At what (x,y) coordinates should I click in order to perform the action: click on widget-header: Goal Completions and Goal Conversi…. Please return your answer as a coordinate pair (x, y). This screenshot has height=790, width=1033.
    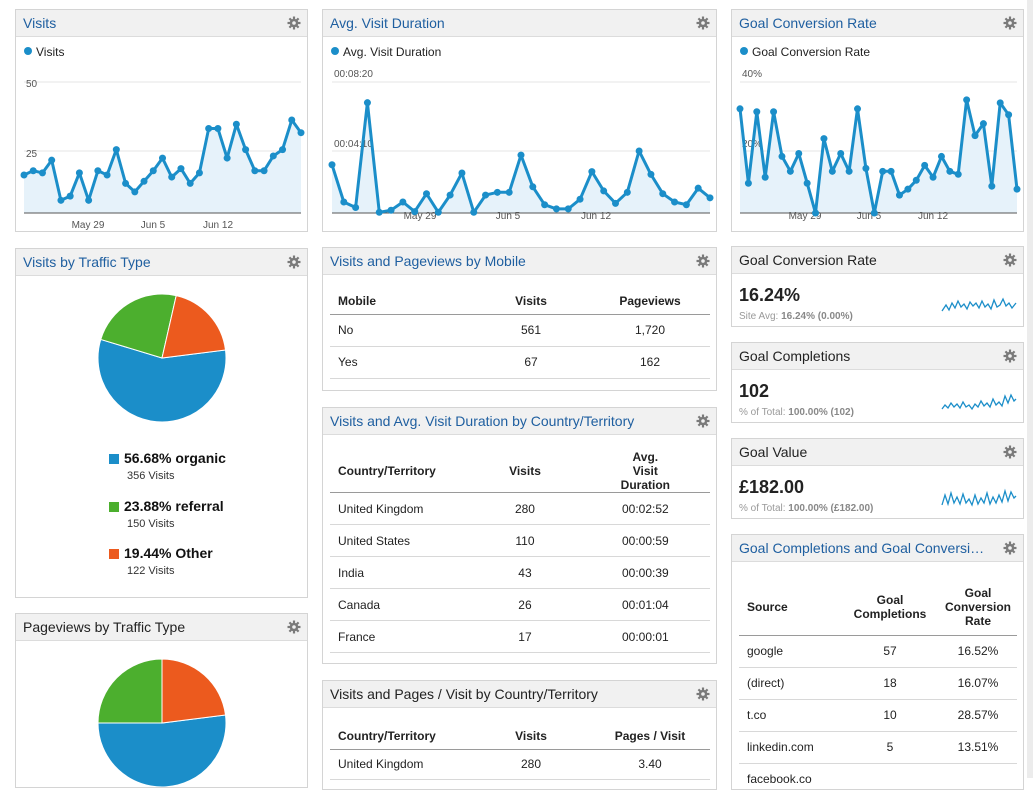
    Looking at the image, I should click on (877, 548).